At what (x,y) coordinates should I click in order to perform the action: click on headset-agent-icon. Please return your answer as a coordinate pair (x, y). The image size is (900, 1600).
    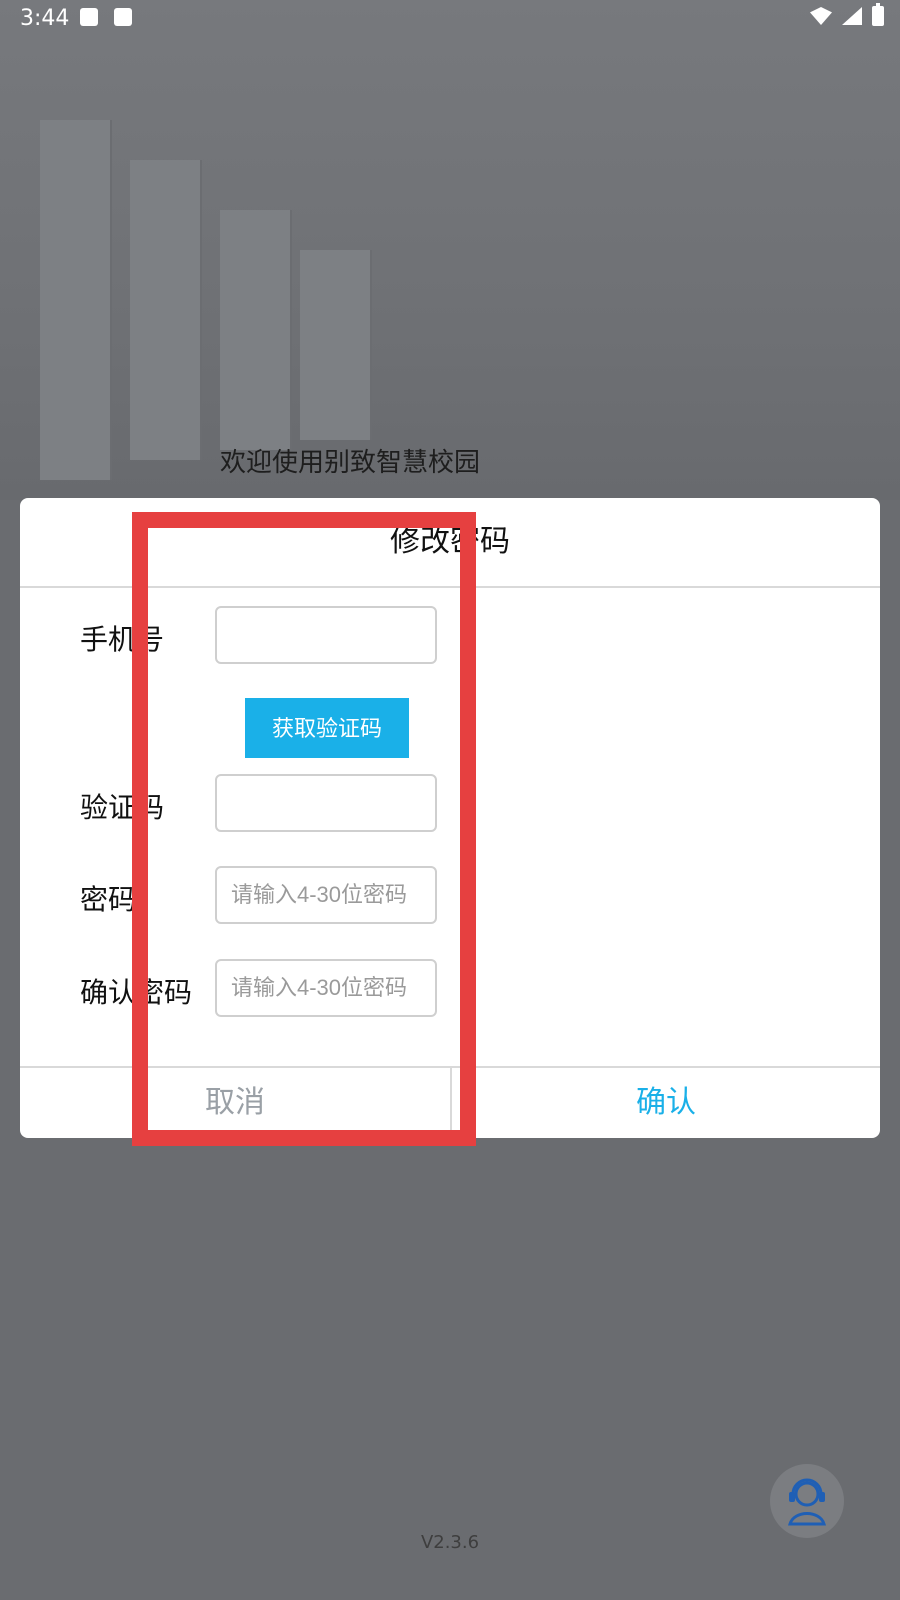
    Looking at the image, I should click on (807, 1502).